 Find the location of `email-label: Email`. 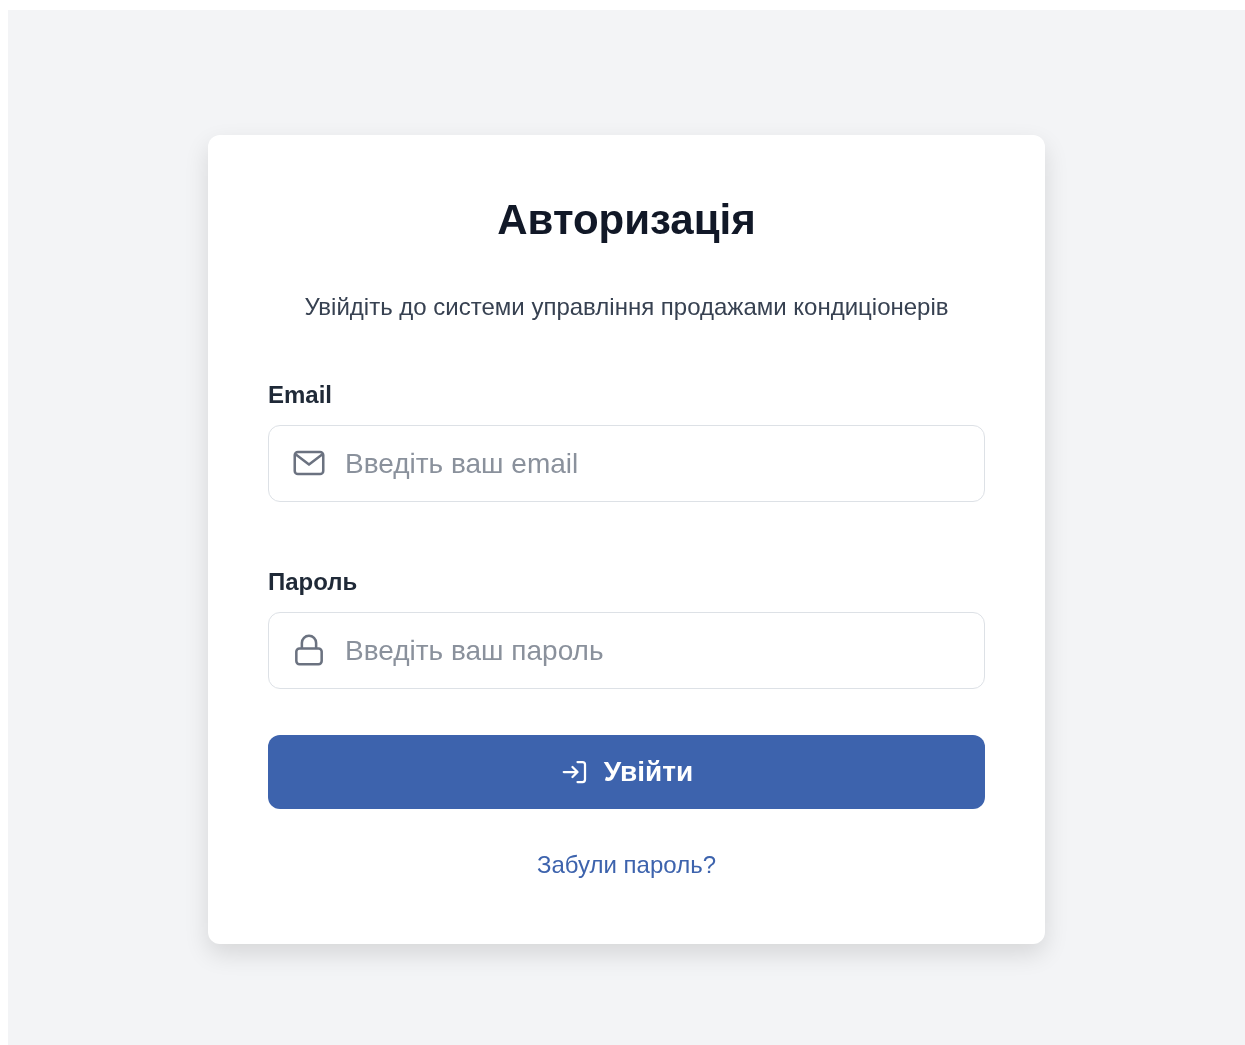

email-label: Email is located at coordinates (301, 395).